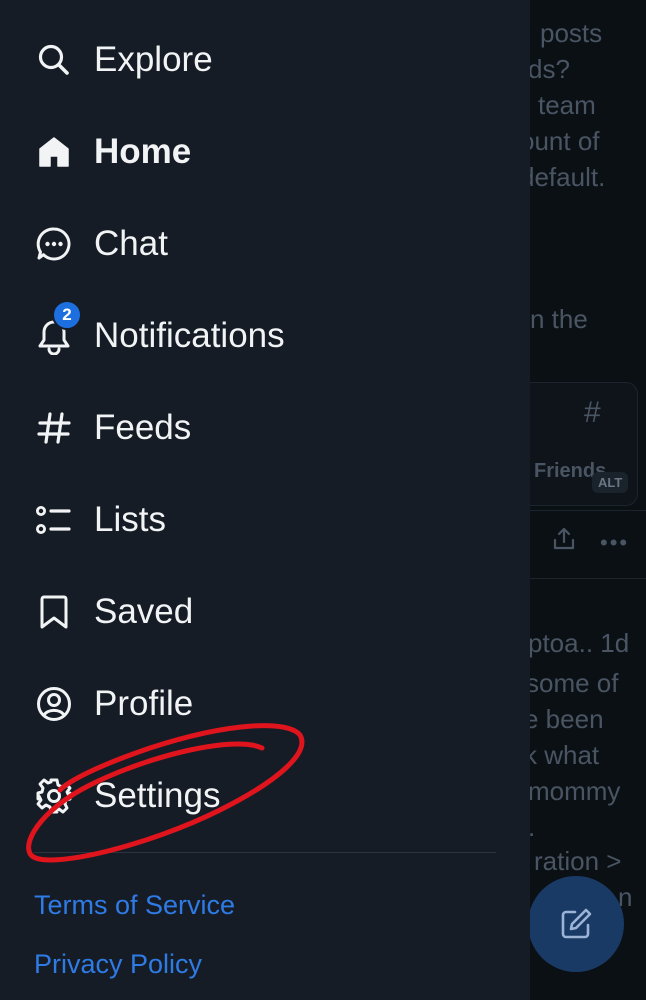 Image resolution: width=646 pixels, height=1000 pixels. Describe the element at coordinates (549, 69) in the screenshot. I see `feed-text: ds?` at that location.